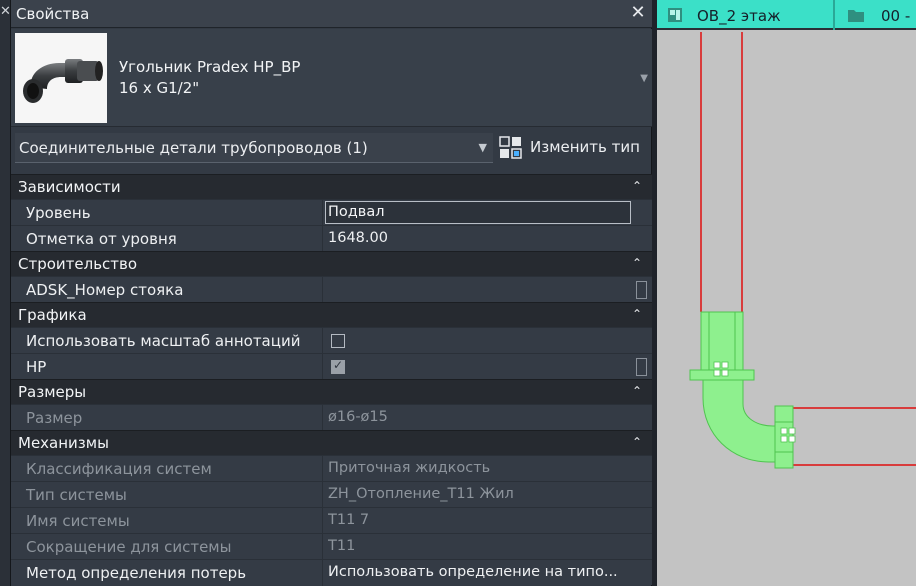 The width and height of the screenshot is (916, 586). What do you see at coordinates (349, 520) in the screenshot?
I see `property-value: T11 7` at bounding box center [349, 520].